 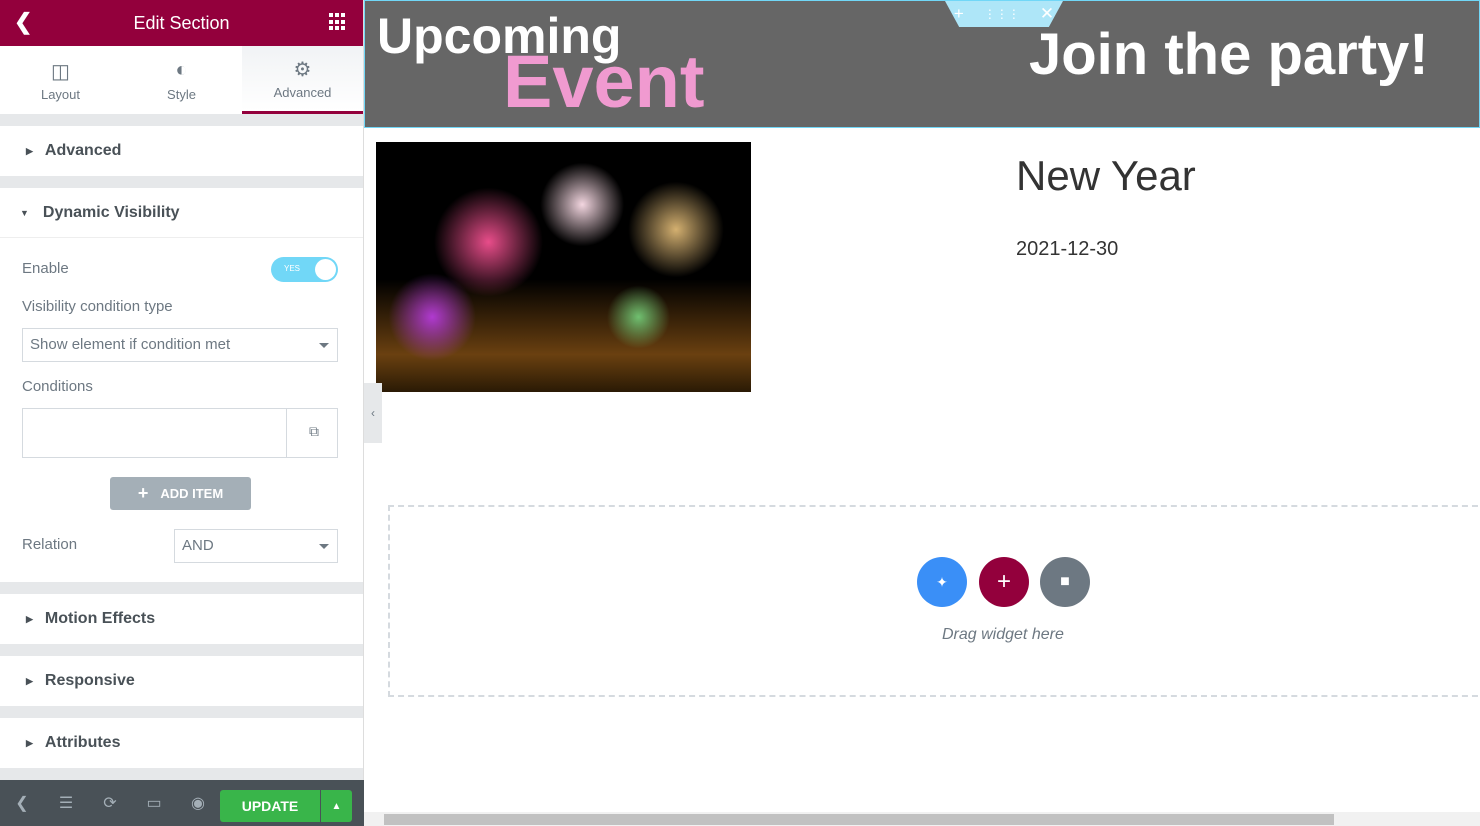 What do you see at coordinates (22, 803) in the screenshot?
I see `chevron-left-icon: ❮` at bounding box center [22, 803].